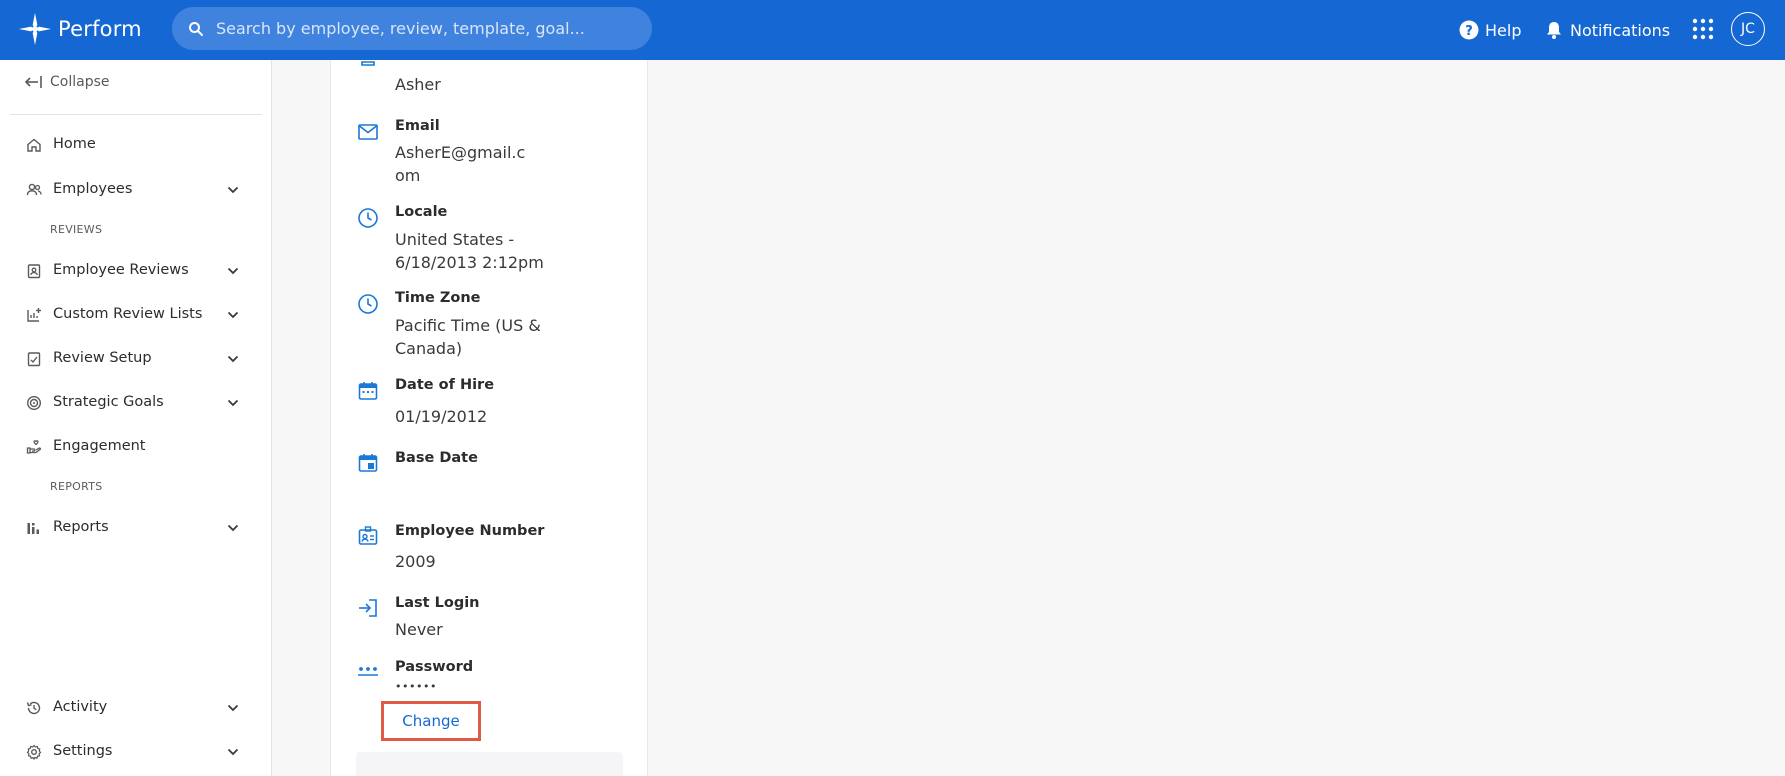 The image size is (1785, 776). Describe the element at coordinates (136, 145) in the screenshot. I see `sidebar-item-home: Home` at that location.